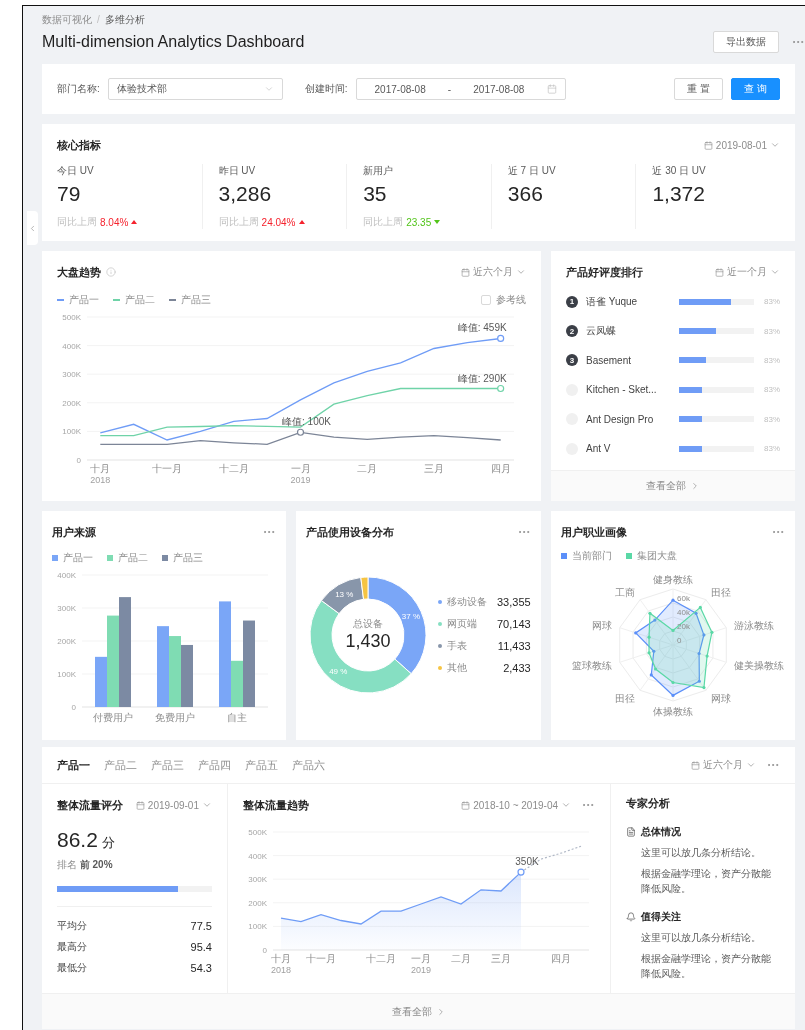  Describe the element at coordinates (74, 532) in the screenshot. I see `card-title: 用户来源` at that location.